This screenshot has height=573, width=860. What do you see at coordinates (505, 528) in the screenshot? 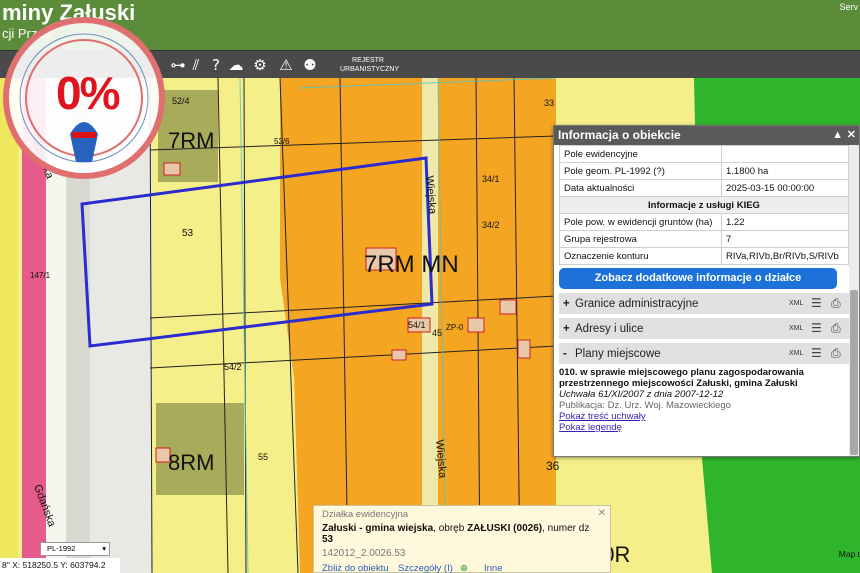
I see `popup-obreb: ZAŁUSKI (0026)` at bounding box center [505, 528].